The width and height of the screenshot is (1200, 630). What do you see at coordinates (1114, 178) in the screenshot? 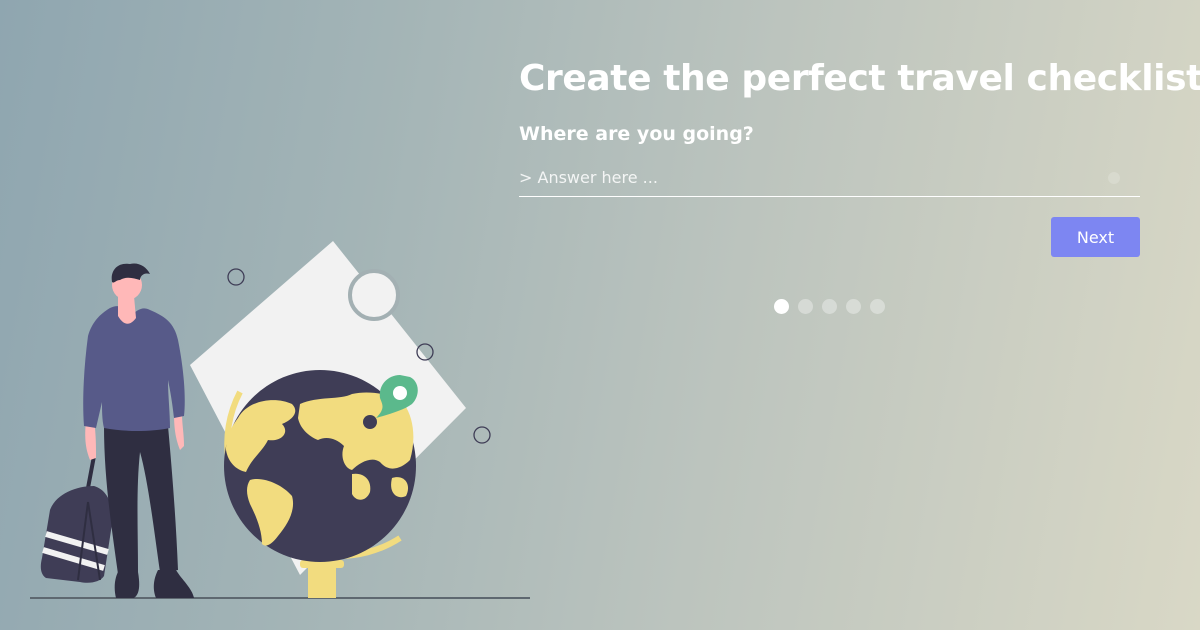
I see `clear-icon` at bounding box center [1114, 178].